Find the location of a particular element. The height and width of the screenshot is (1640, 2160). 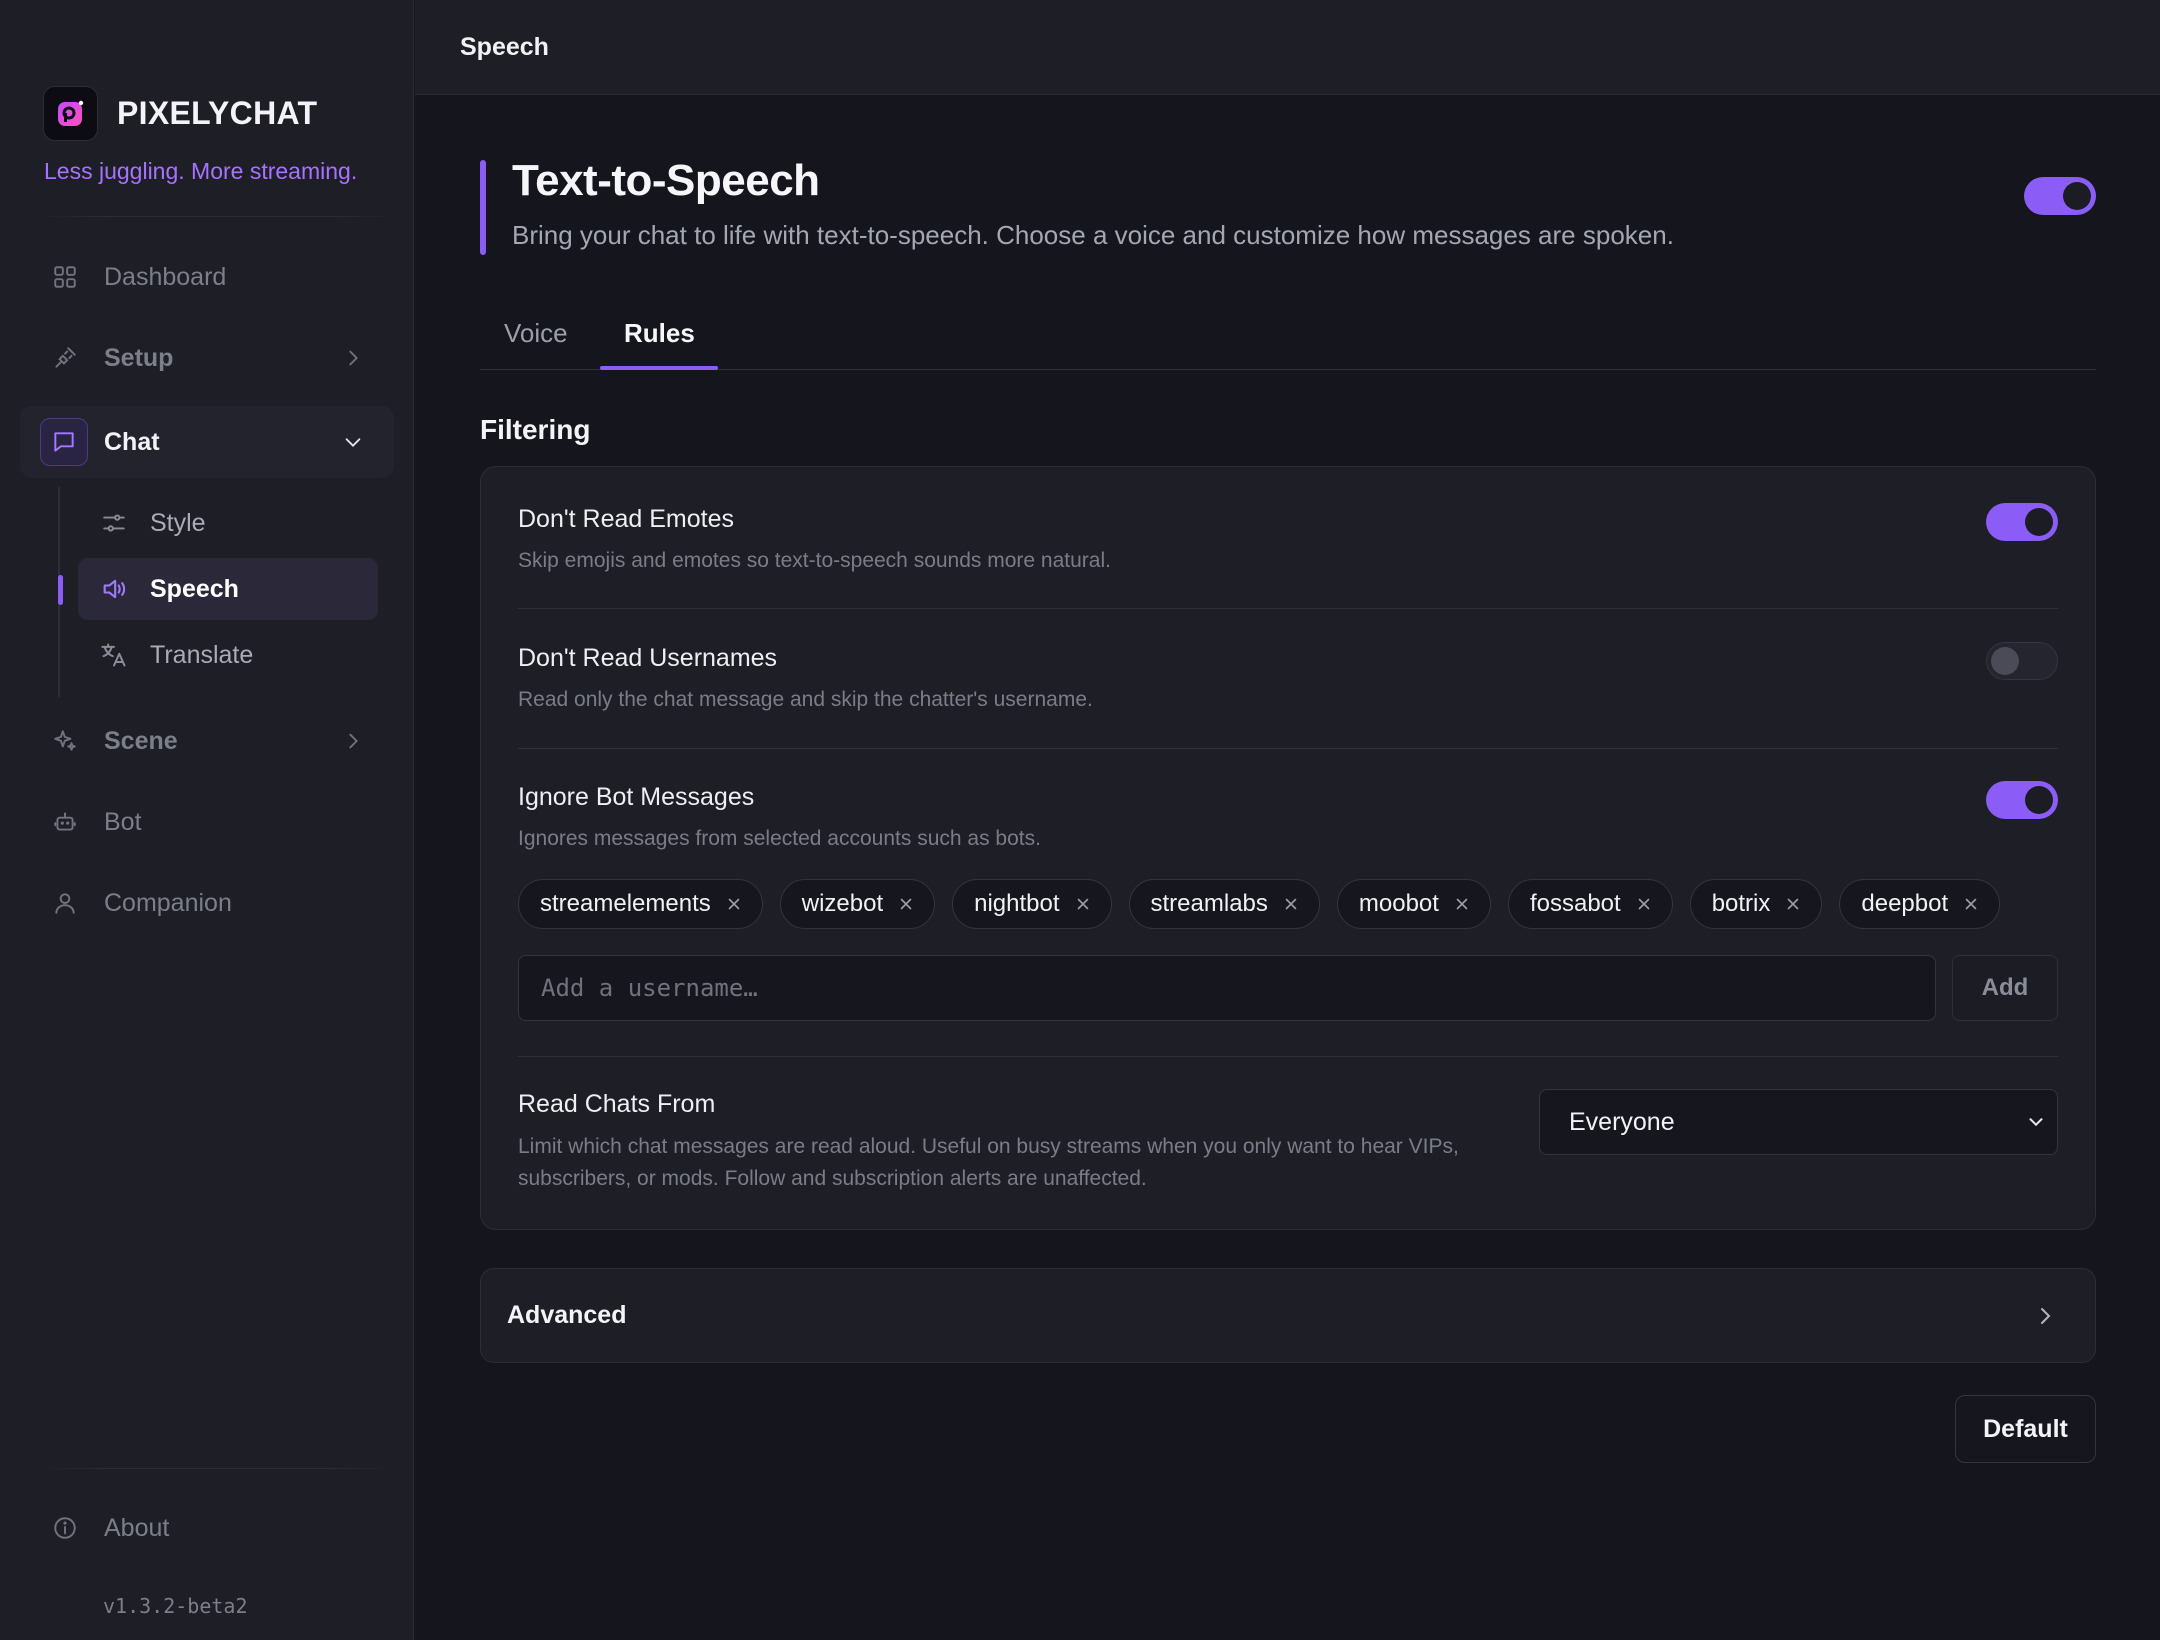

bot-chip: nightbot is located at coordinates (1032, 904).